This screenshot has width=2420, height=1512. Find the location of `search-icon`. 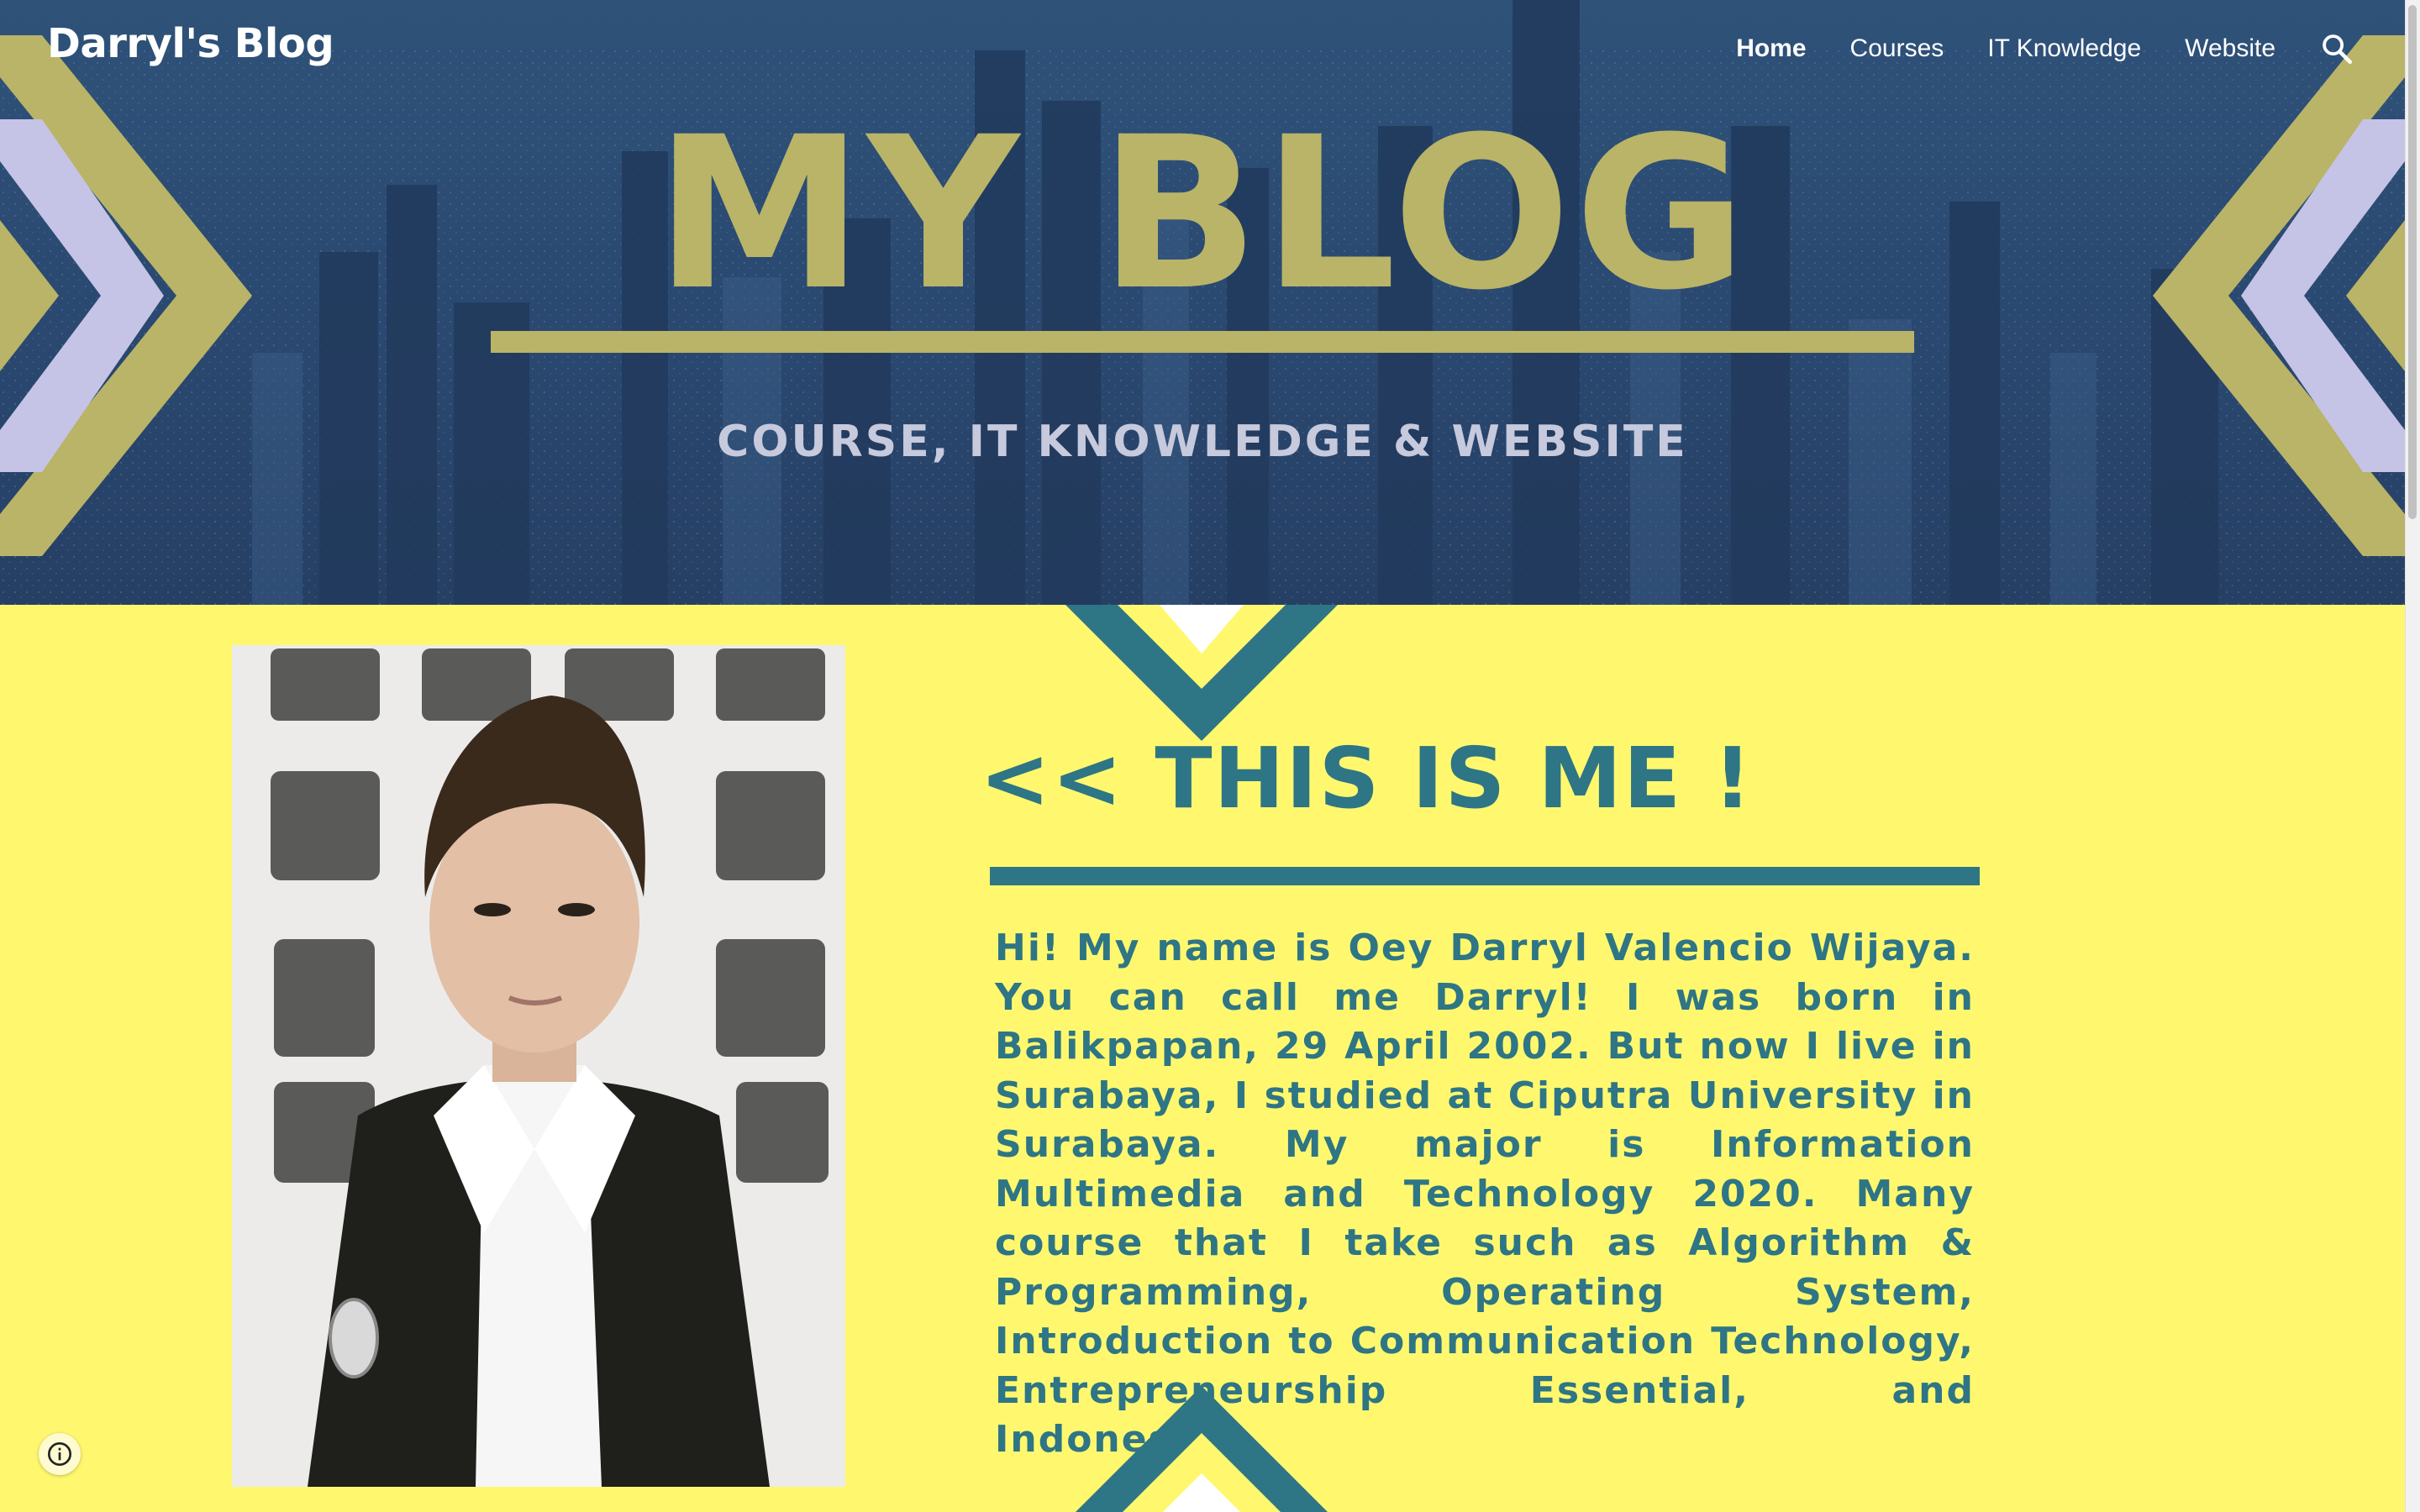

search-icon is located at coordinates (2336, 48).